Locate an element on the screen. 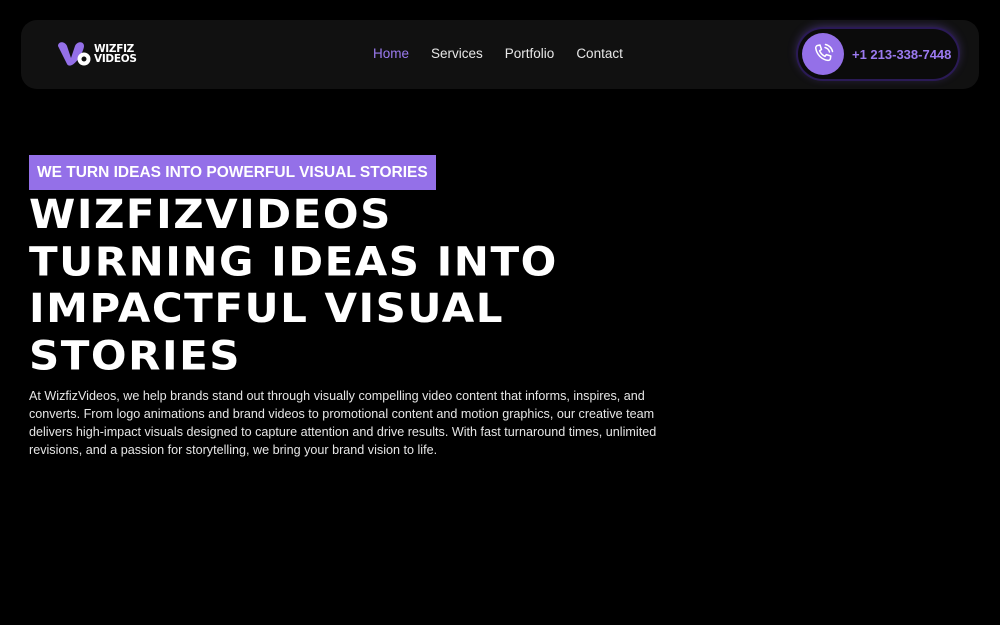 The image size is (1000, 625). logo-mark-icon is located at coordinates (74, 54).